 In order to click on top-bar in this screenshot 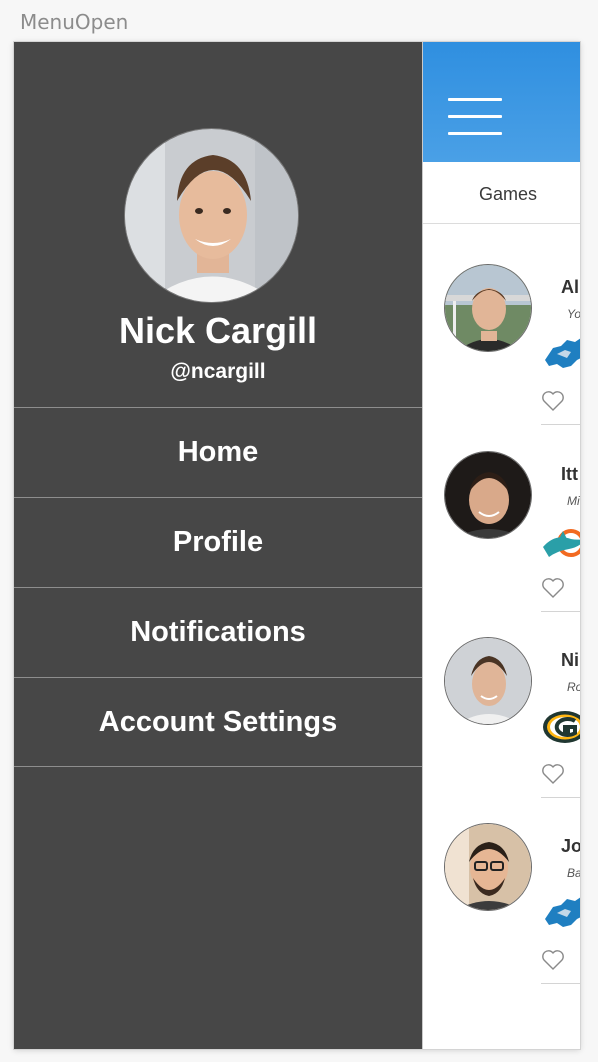, I will do `click(501, 102)`.